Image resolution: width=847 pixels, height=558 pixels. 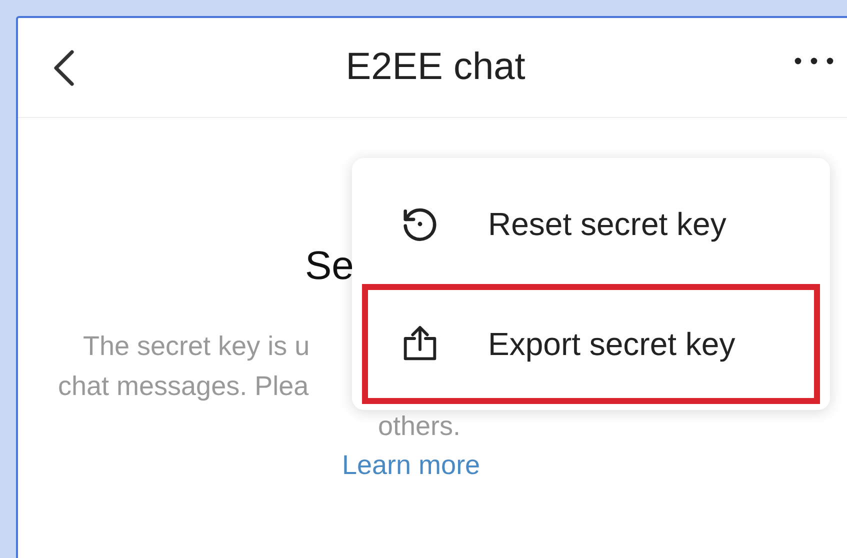 What do you see at coordinates (411, 465) in the screenshot?
I see `learn-more-link: Learn more` at bounding box center [411, 465].